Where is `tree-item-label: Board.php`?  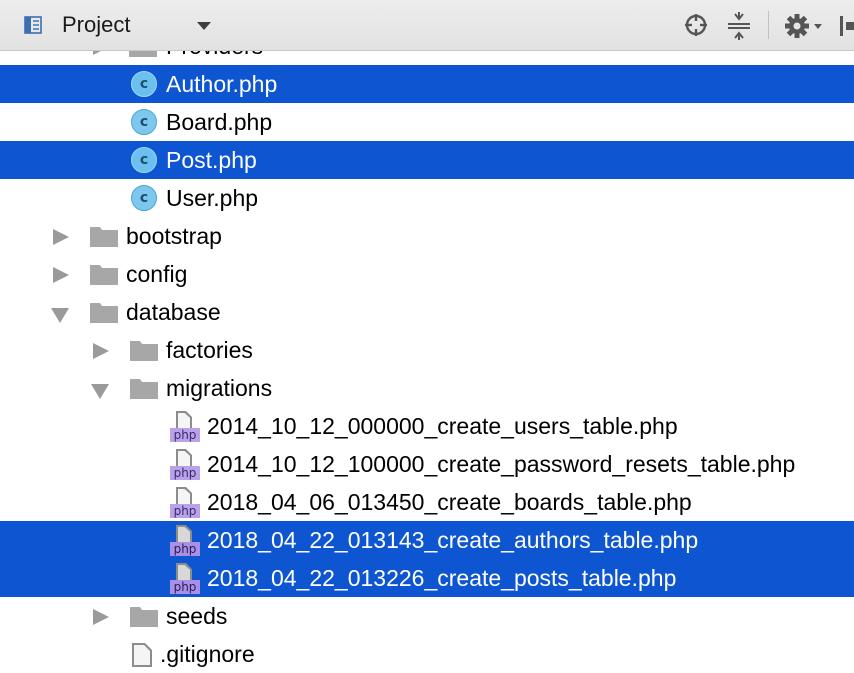 tree-item-label: Board.php is located at coordinates (219, 122).